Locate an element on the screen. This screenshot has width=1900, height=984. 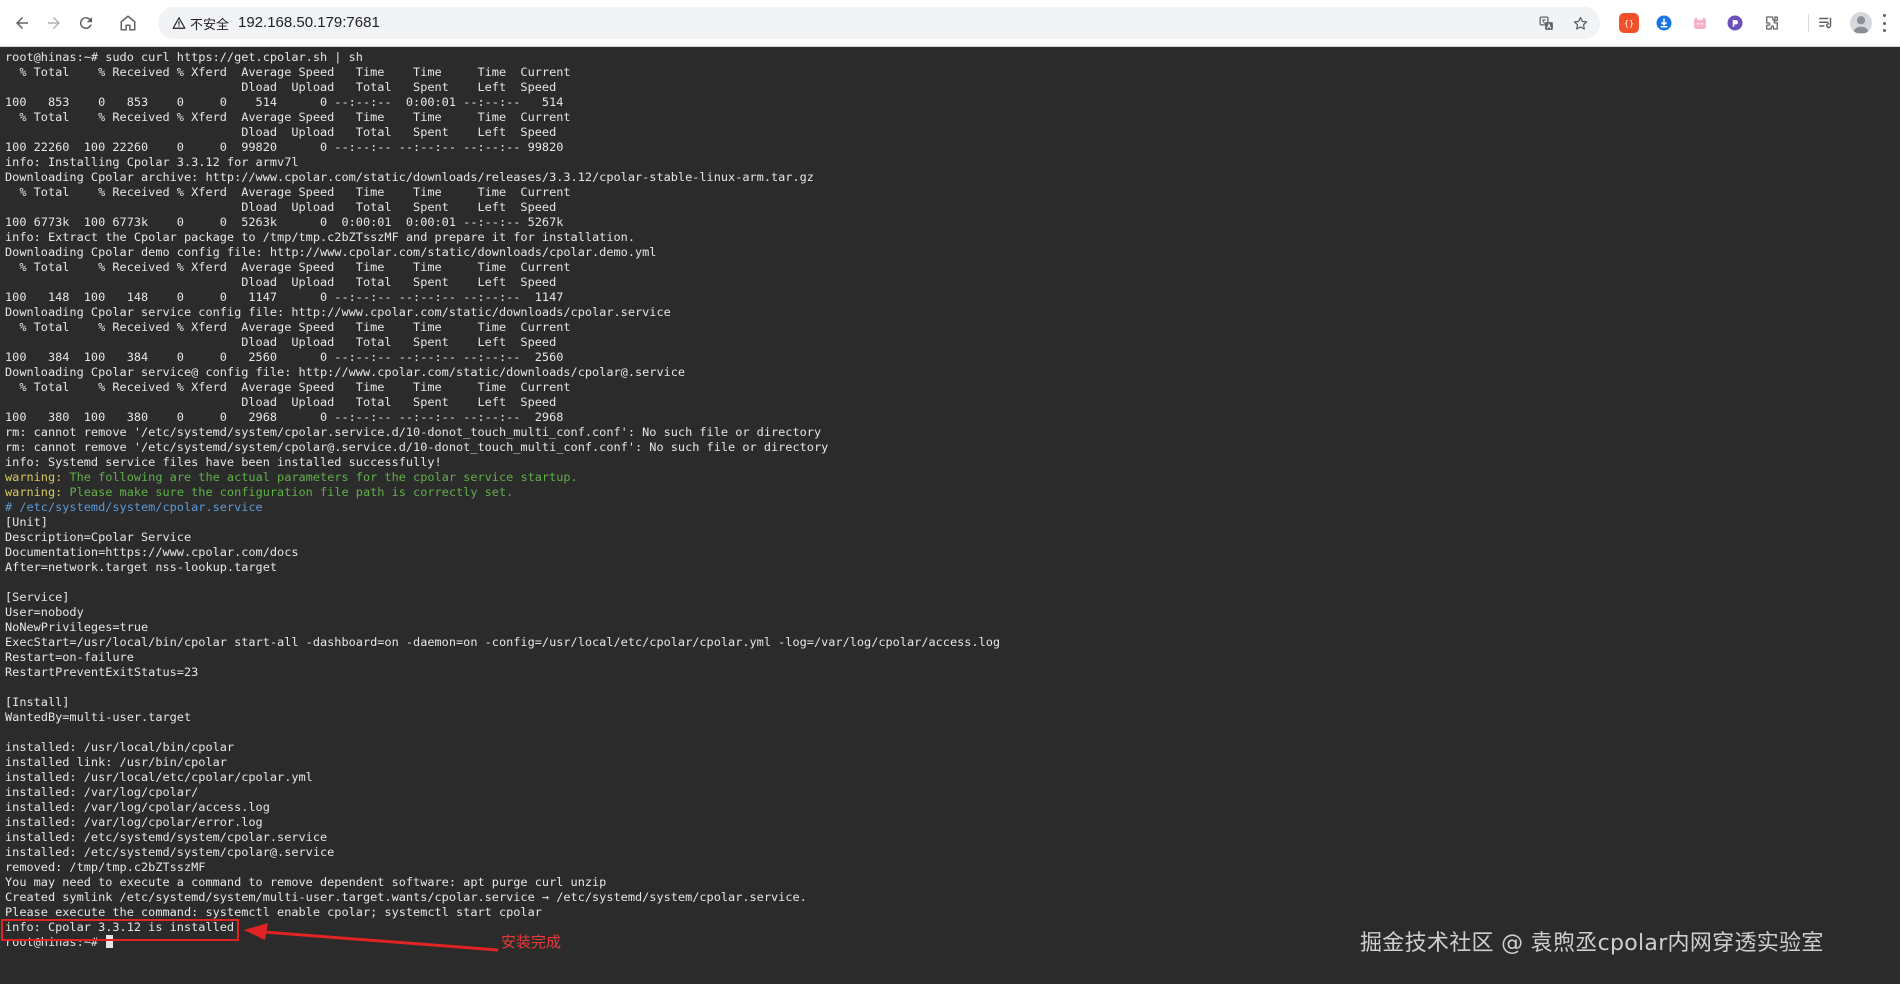
browser-toolbar: 不安全 192.168.50.179:7681 {} is located at coordinates (950, 23).